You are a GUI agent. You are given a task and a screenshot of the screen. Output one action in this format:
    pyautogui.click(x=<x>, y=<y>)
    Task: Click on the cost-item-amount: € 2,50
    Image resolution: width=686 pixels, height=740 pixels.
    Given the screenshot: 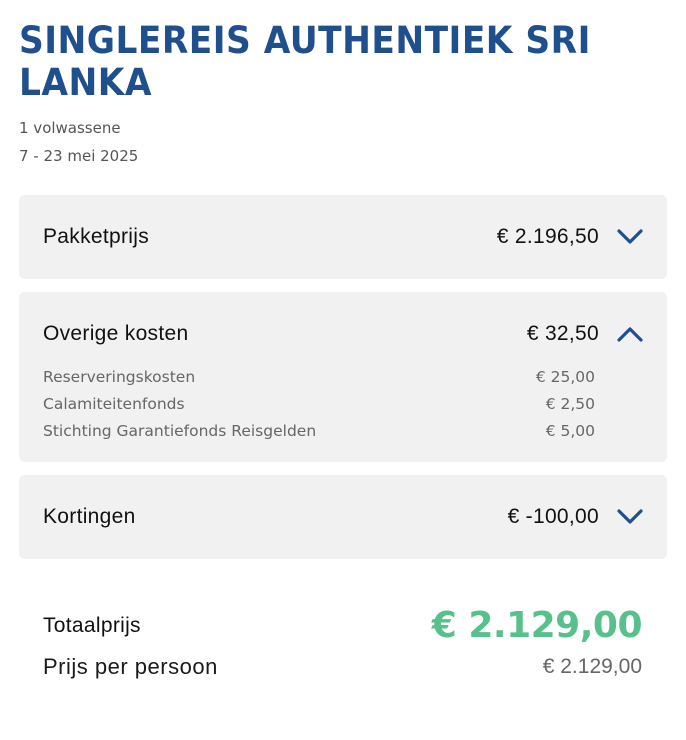 What is the action you would take?
    pyautogui.click(x=570, y=404)
    